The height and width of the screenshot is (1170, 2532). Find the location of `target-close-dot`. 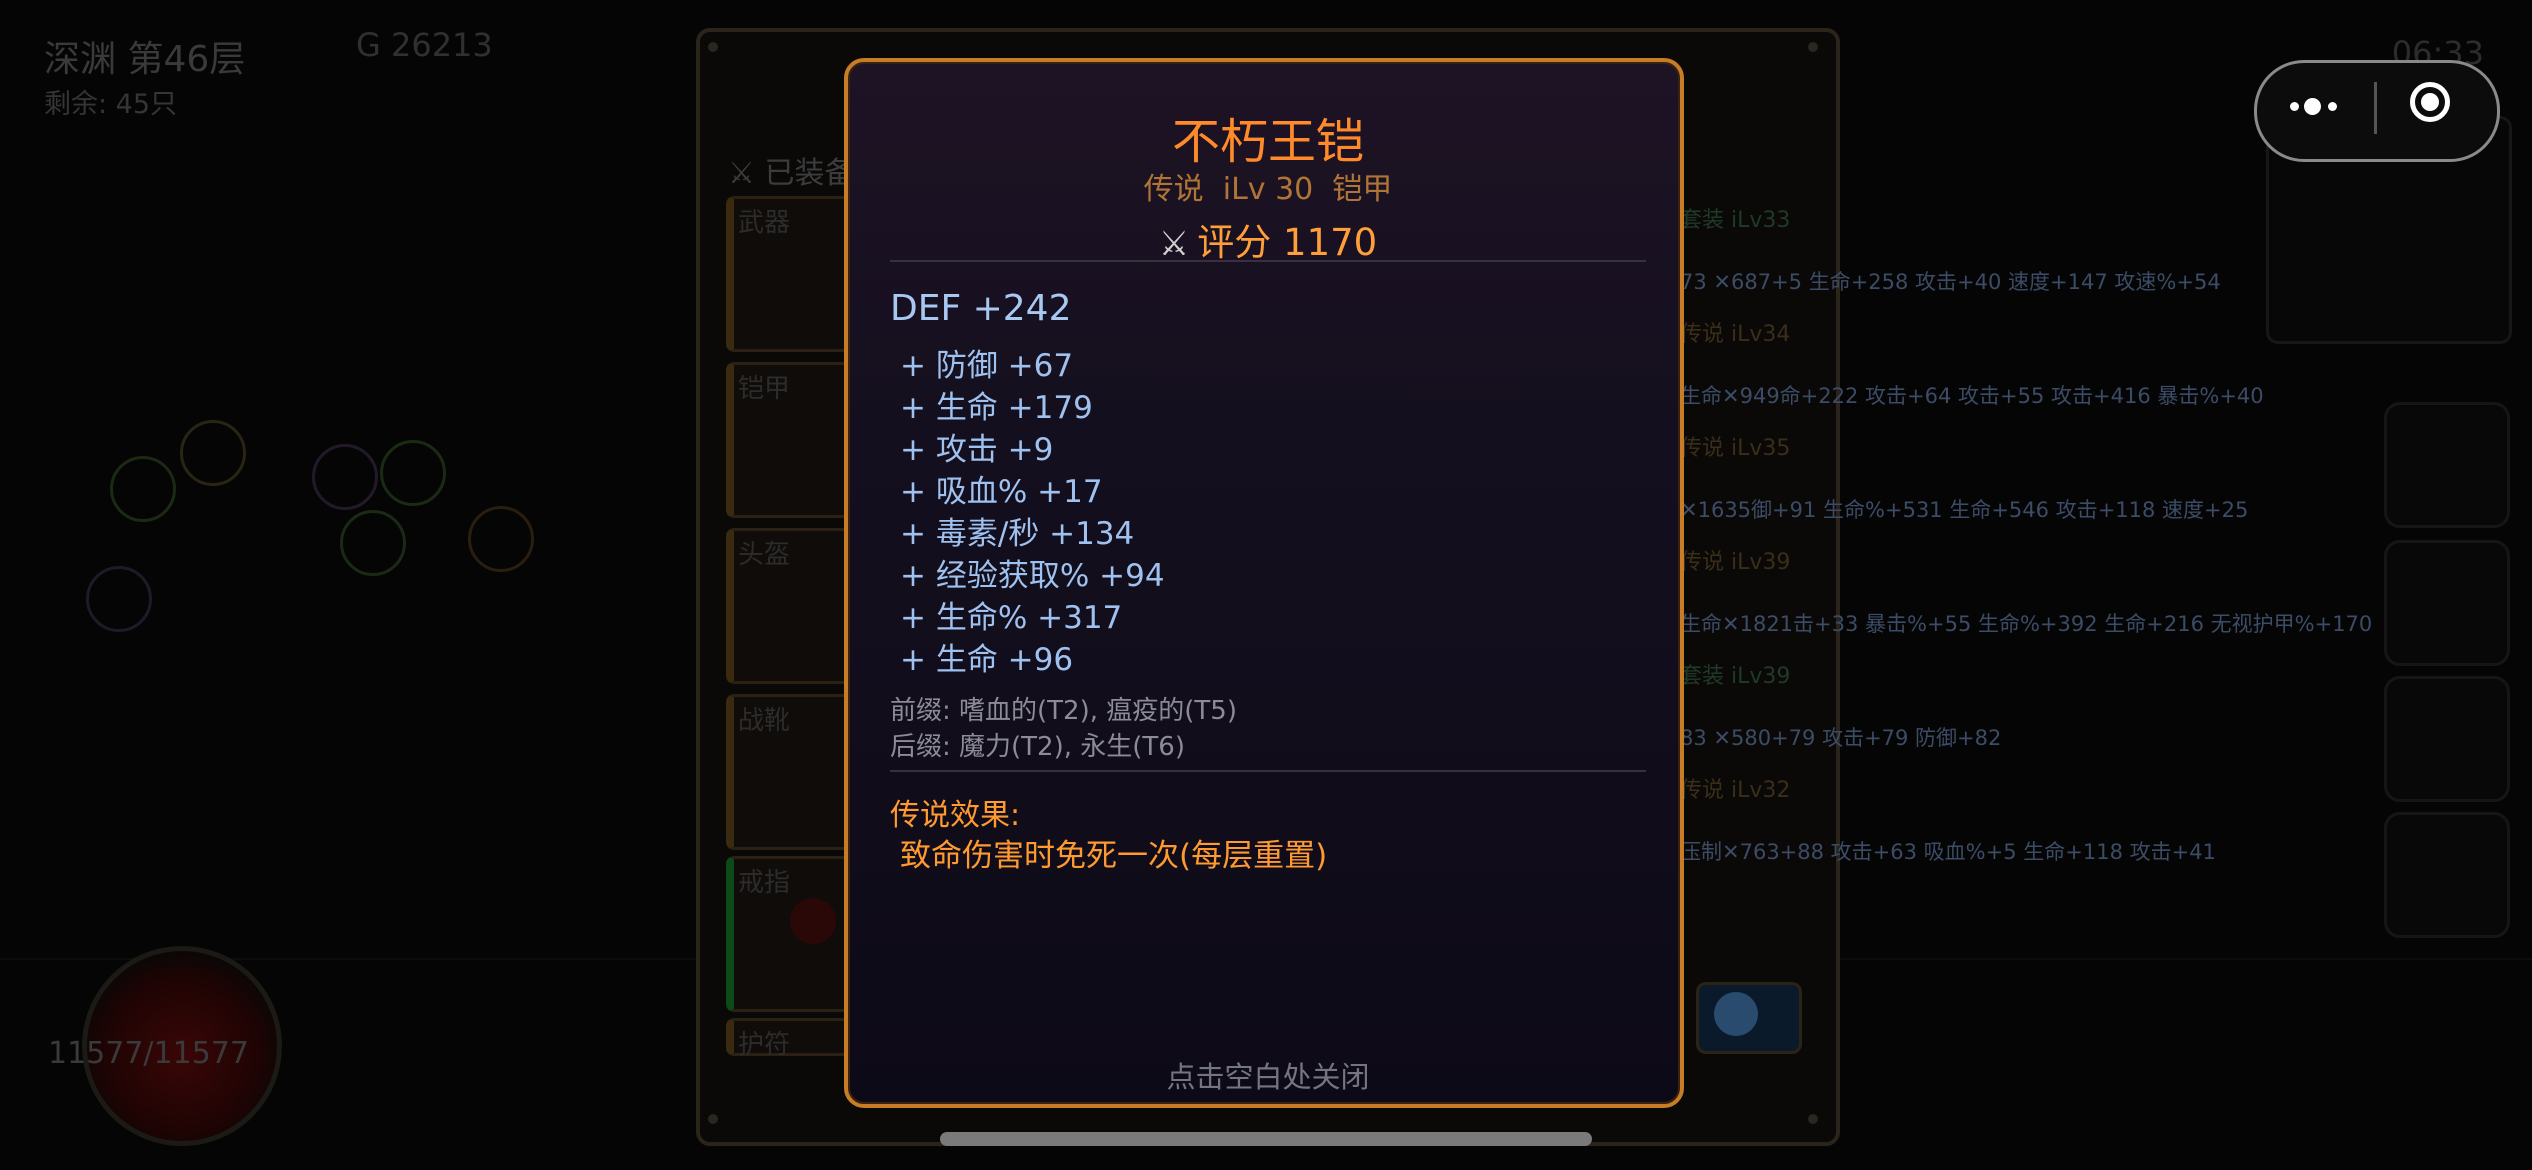

target-close-dot is located at coordinates (2430, 102).